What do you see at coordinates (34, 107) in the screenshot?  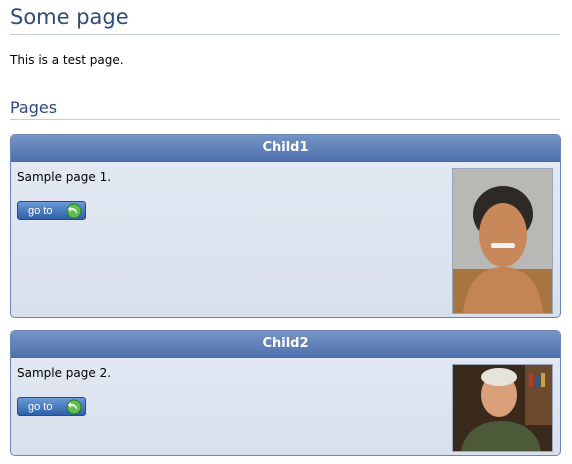 I see `section-title: Pages` at bounding box center [34, 107].